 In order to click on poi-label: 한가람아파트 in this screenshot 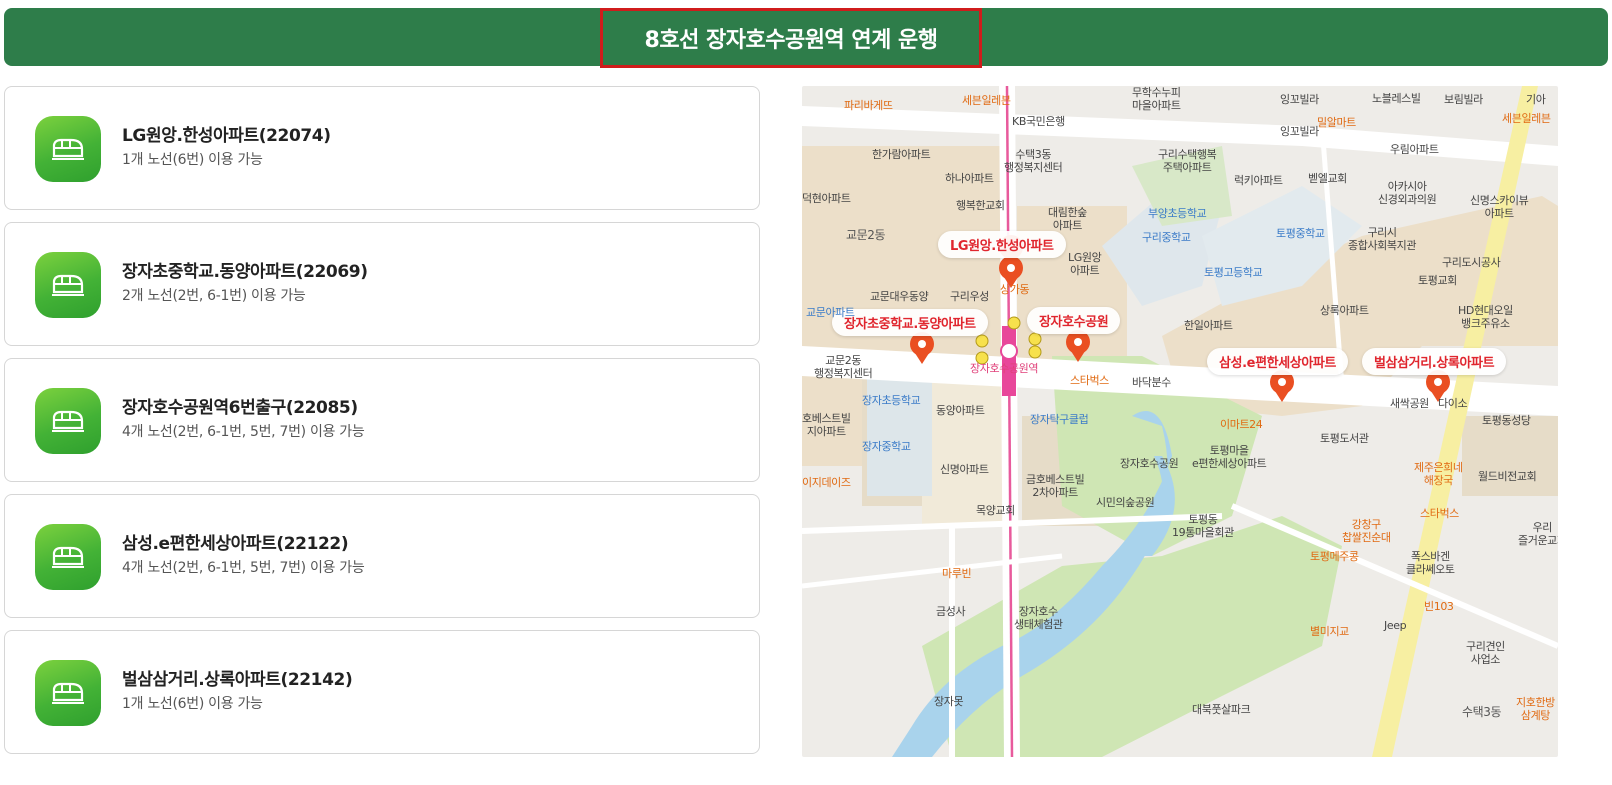, I will do `click(901, 154)`.